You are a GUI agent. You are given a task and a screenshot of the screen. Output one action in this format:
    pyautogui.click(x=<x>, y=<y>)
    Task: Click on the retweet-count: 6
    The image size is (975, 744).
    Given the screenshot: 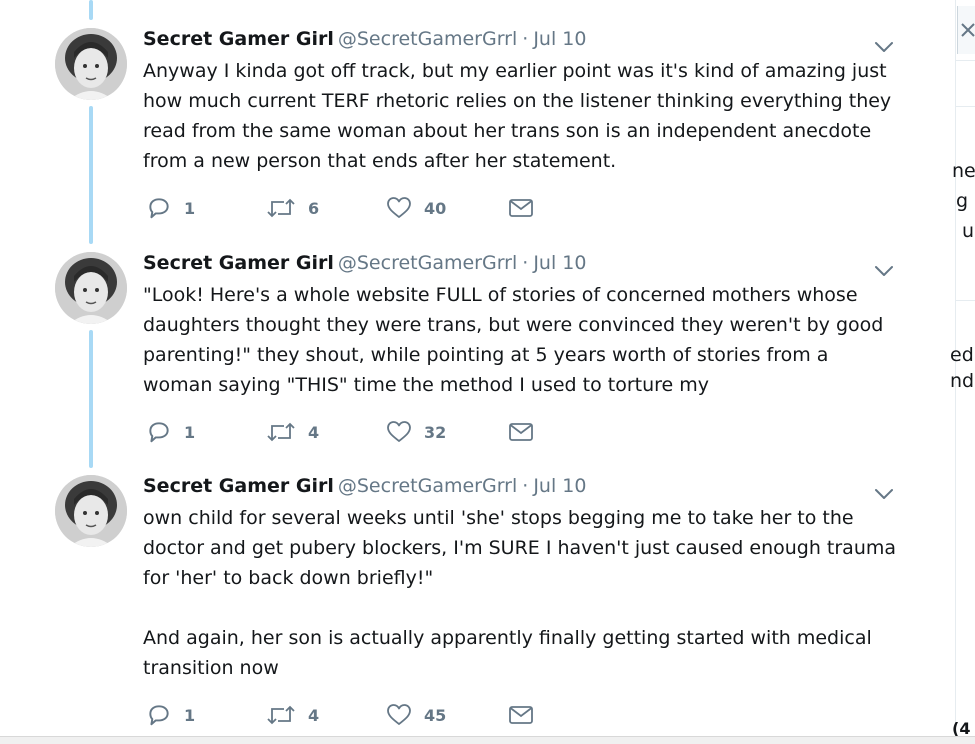 What is the action you would take?
    pyautogui.click(x=314, y=208)
    